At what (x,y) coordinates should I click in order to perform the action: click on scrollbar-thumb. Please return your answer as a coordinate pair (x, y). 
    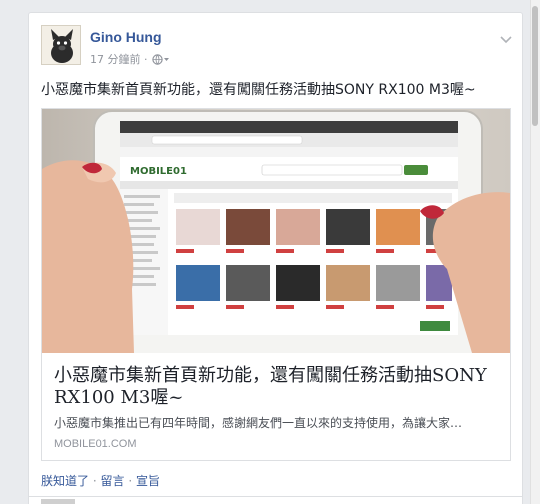
    Looking at the image, I should click on (535, 66).